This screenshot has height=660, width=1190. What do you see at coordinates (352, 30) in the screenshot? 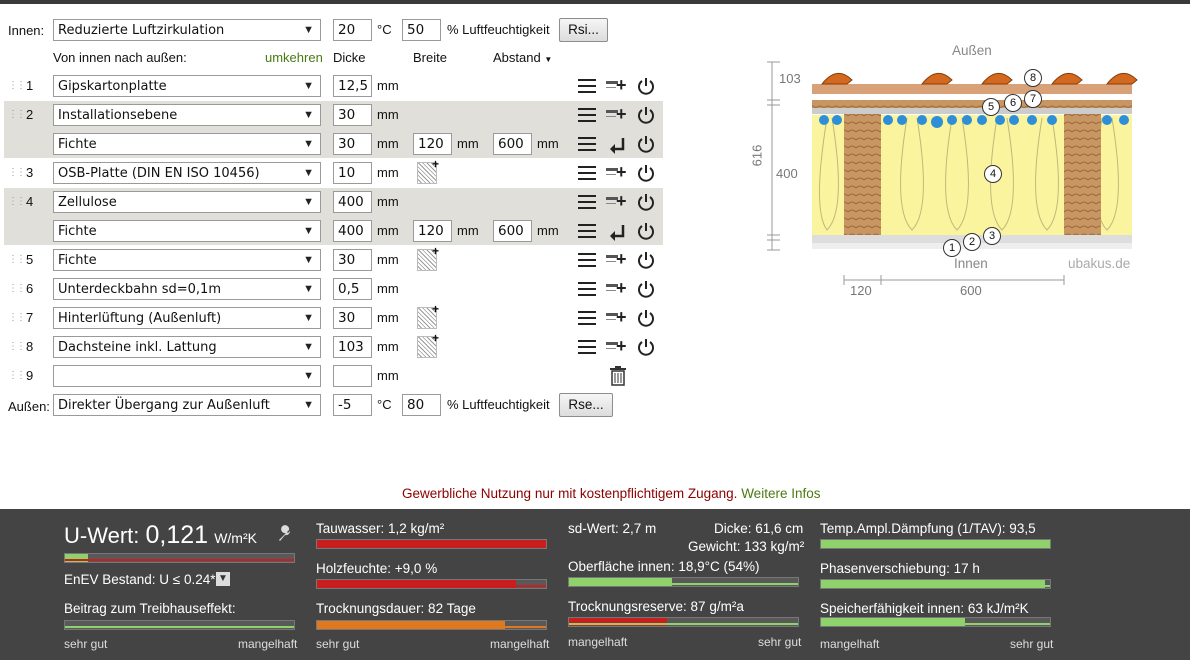
I see `inside-temp-input: 20` at bounding box center [352, 30].